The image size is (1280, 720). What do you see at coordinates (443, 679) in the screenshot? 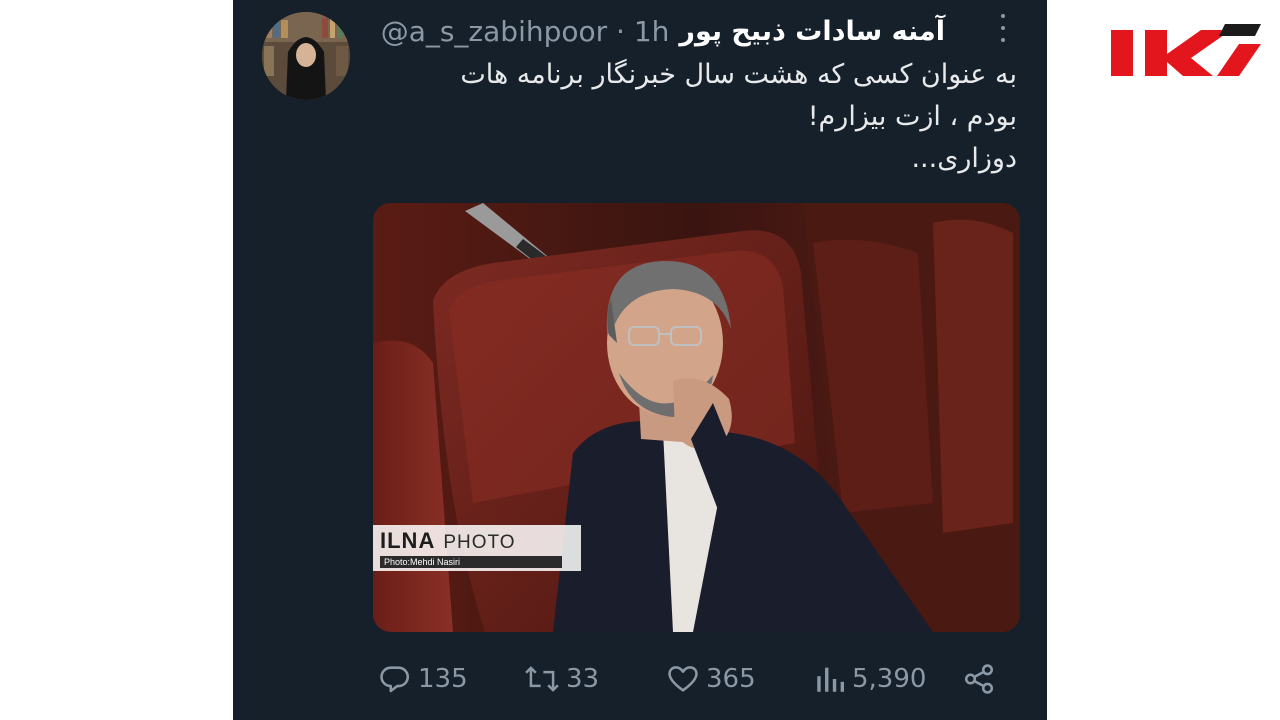
I see `reply-count: 135` at bounding box center [443, 679].